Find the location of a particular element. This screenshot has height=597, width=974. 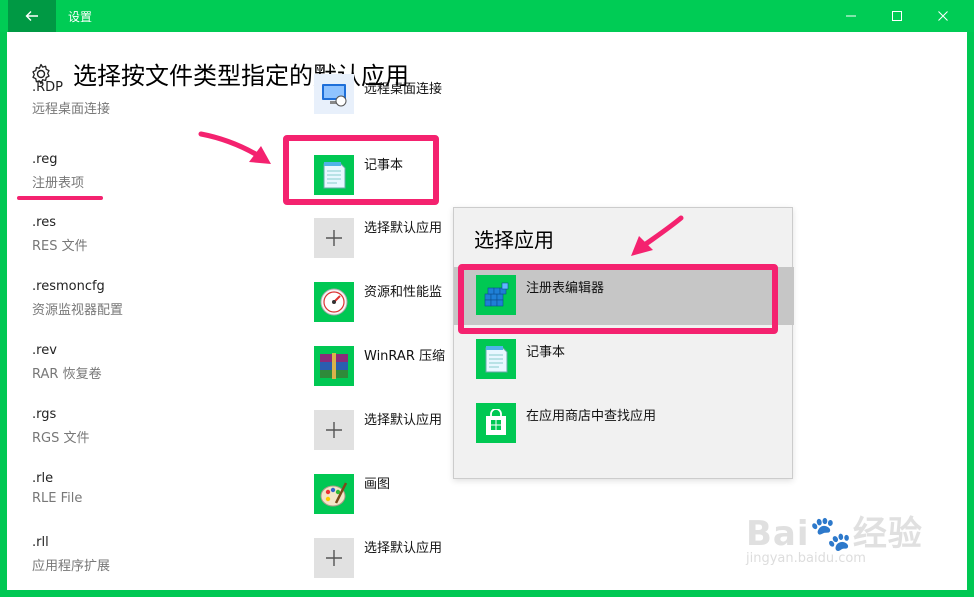

file-type-description: 远程桌面连接 is located at coordinates (71, 109).